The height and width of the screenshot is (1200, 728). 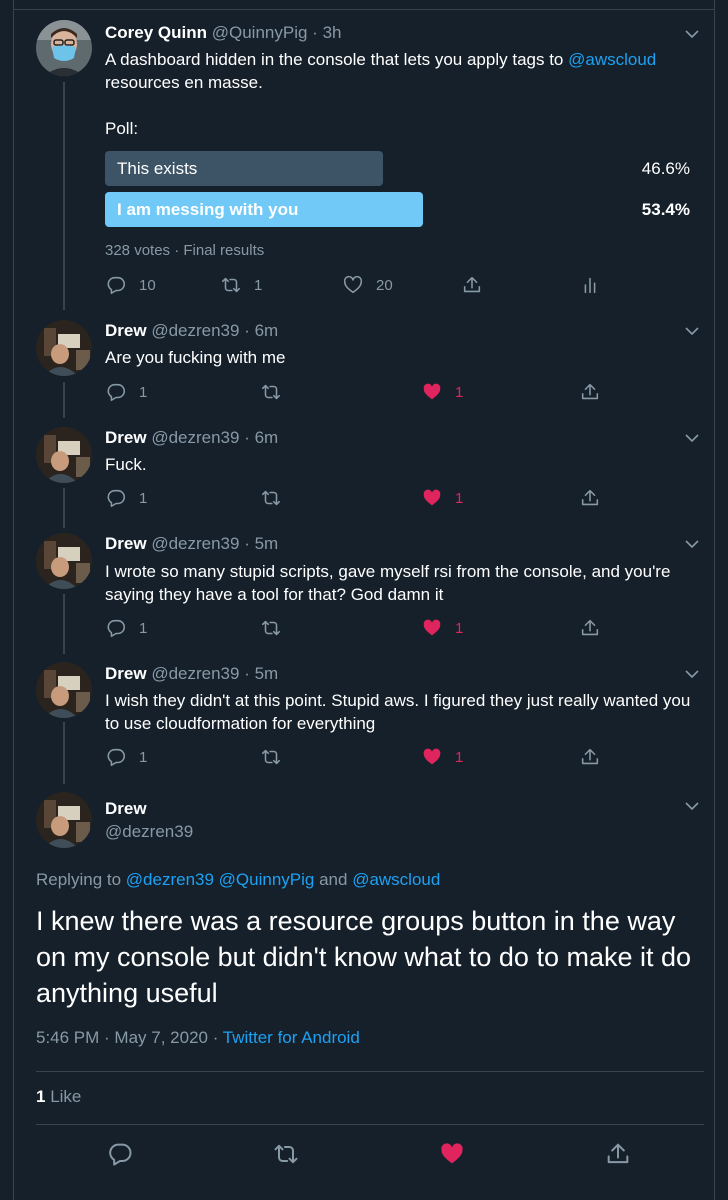 I want to click on tweet-source-link: Twitter for Android, so click(x=291, y=1037).